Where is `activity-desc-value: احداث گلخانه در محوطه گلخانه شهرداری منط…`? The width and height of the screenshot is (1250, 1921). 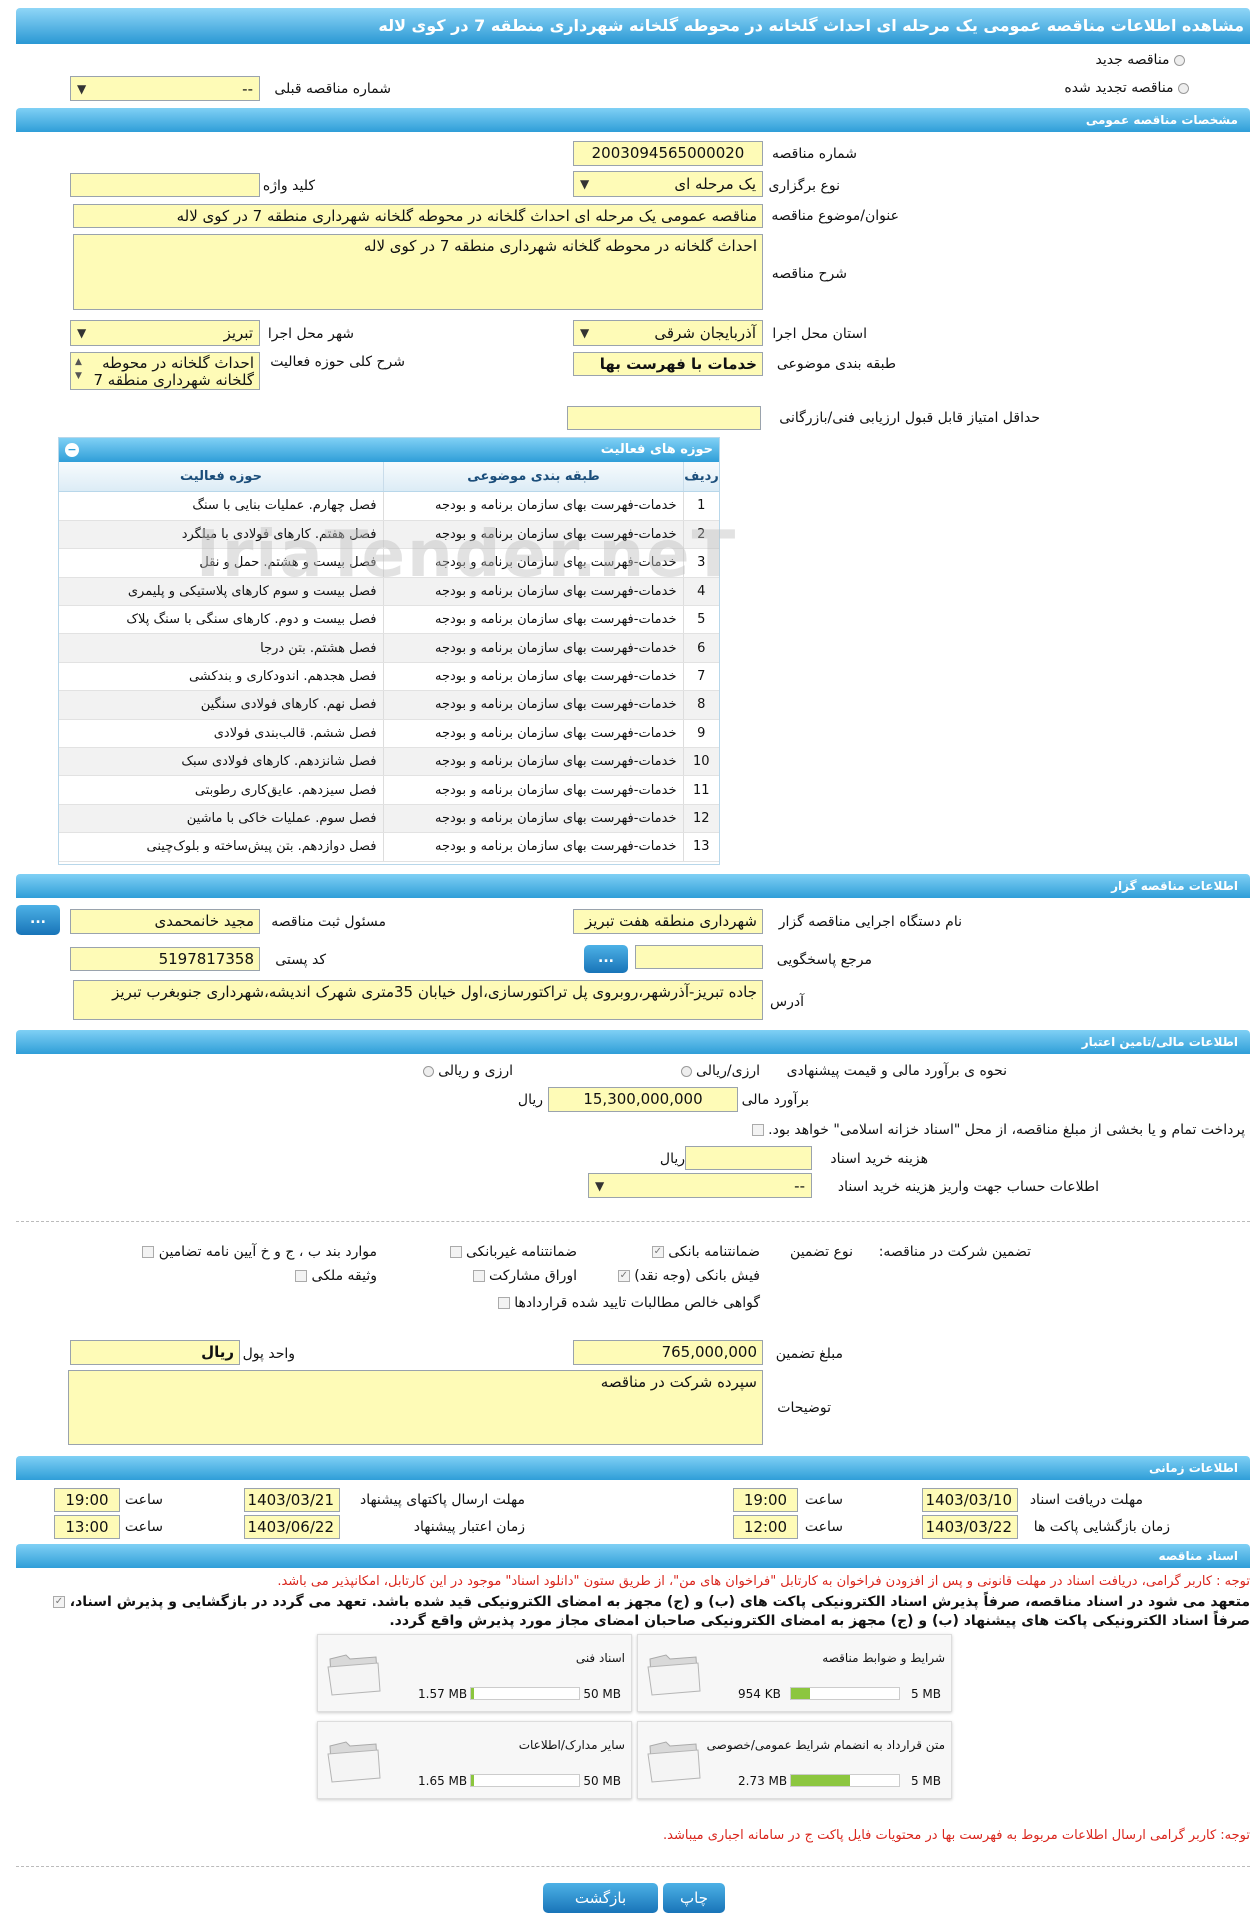
activity-desc-value: احداث گلخانه در محوطه گلخانه شهرداری منط… is located at coordinates (173, 371).